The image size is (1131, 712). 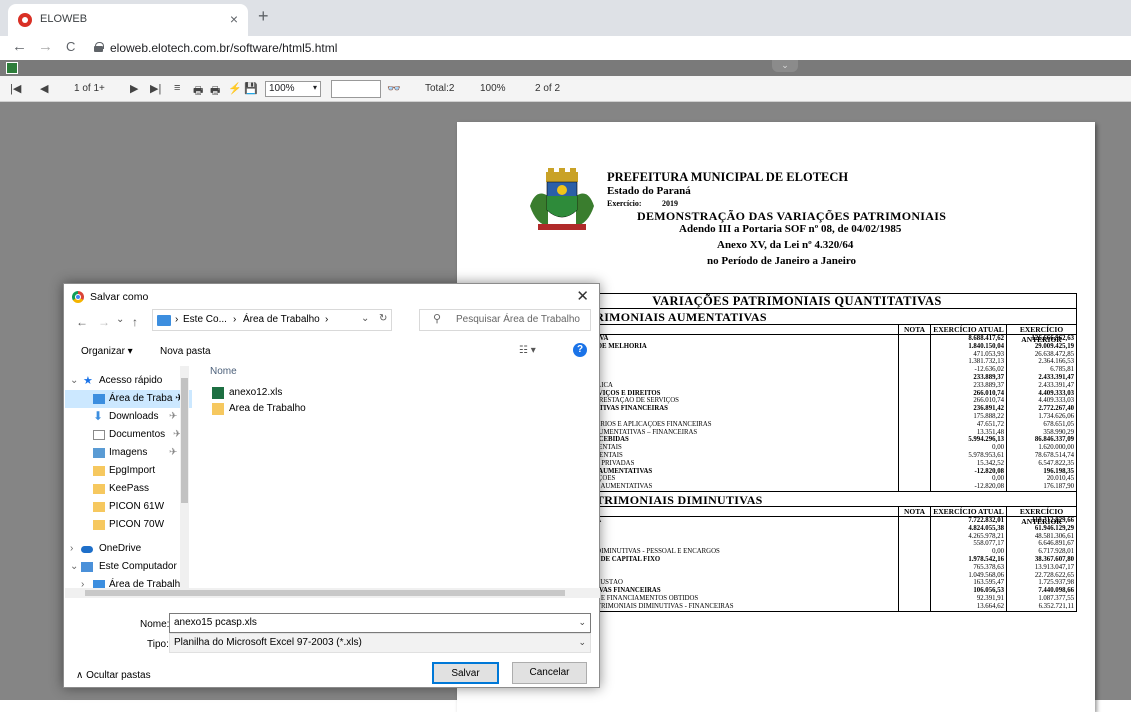 I want to click on refresh-icon: ↻, so click(x=383, y=318).